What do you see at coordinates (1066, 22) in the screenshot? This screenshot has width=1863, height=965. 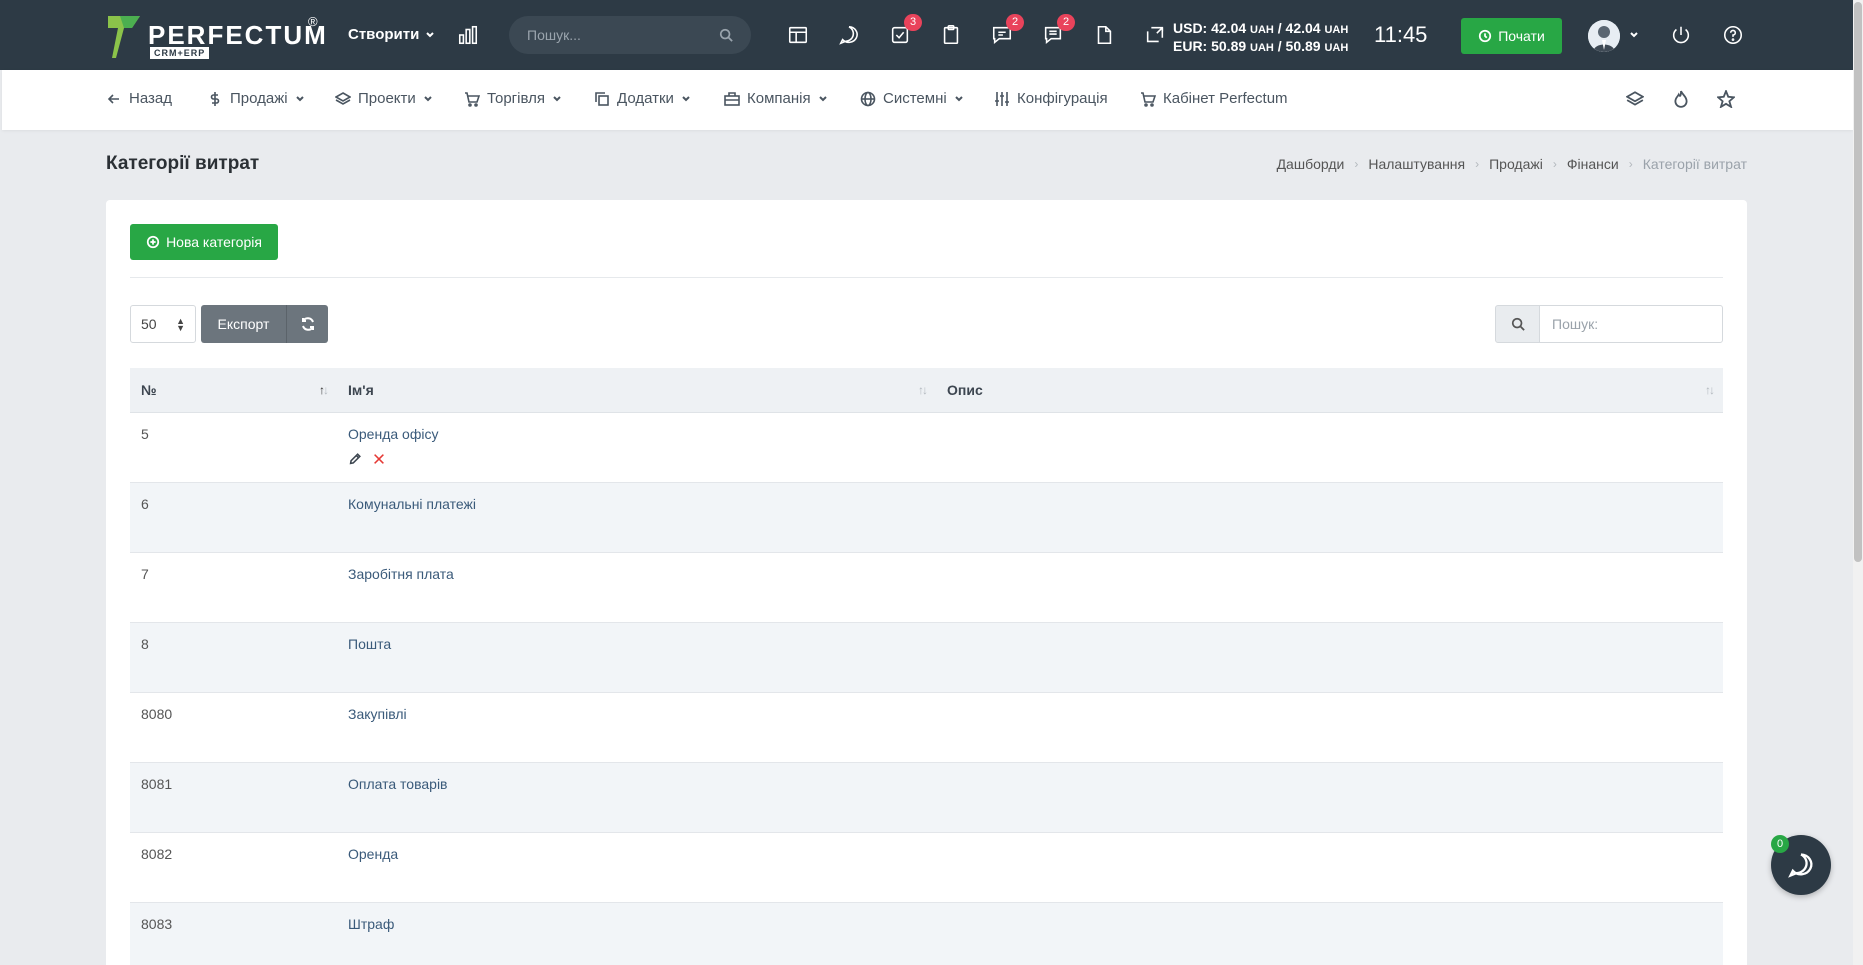 I see `chats-badge: 2` at bounding box center [1066, 22].